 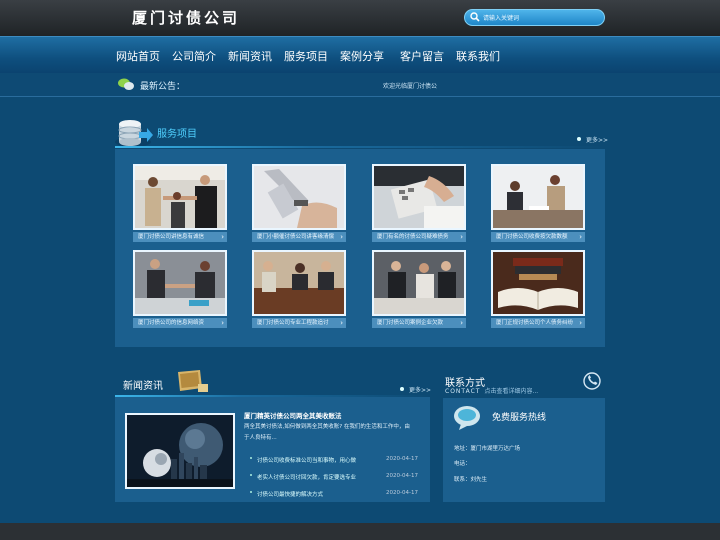 I want to click on search-icon, so click(x=475, y=17).